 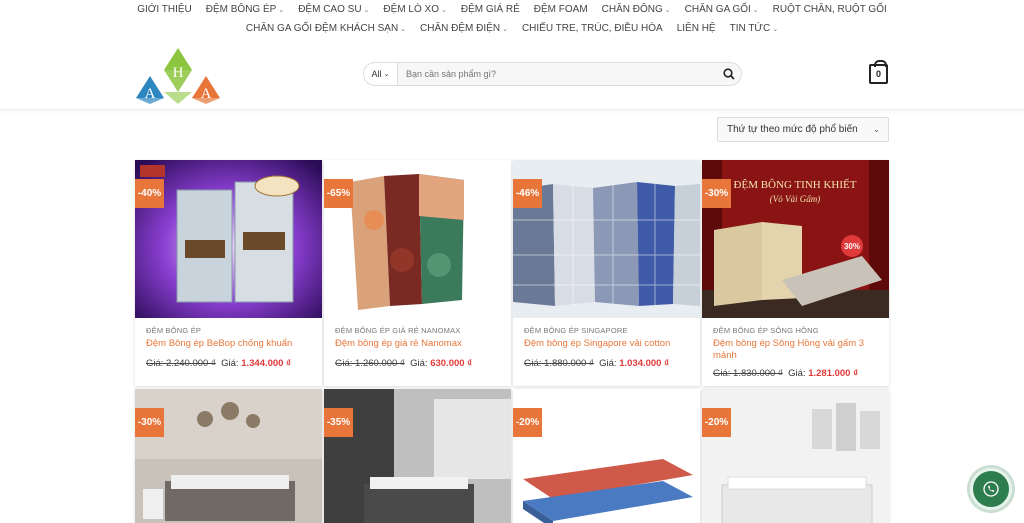 I want to click on sale-price: 1.344.000 ₫, so click(x=266, y=363).